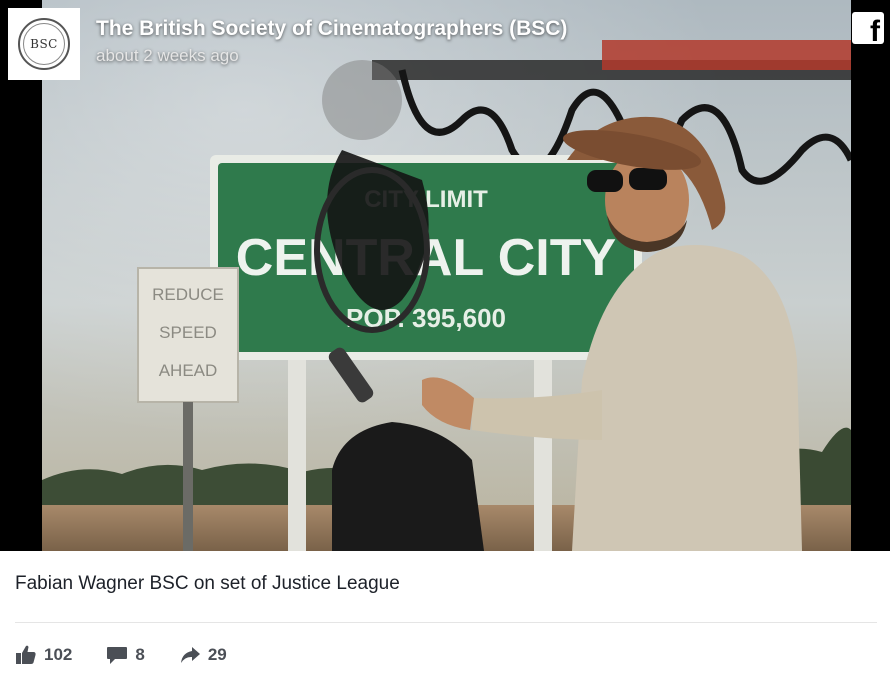 This screenshot has height=681, width=890. I want to click on post-timestamp: about 2 weeks ago, so click(167, 56).